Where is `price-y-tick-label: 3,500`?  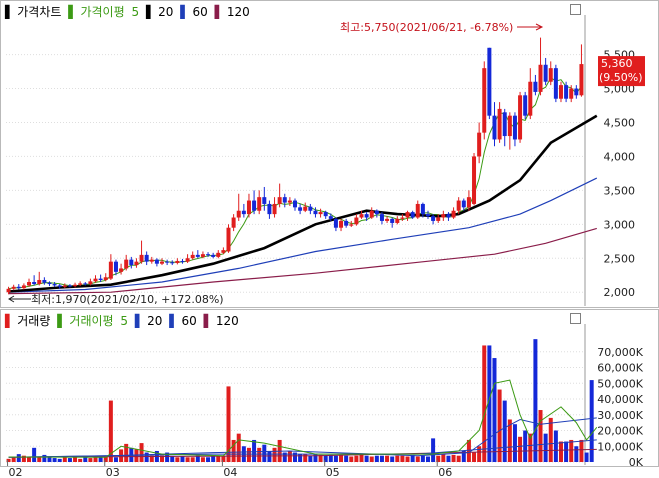 price-y-tick-label: 3,500 is located at coordinates (620, 190).